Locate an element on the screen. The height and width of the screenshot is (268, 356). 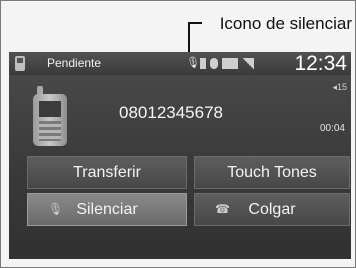
transfer-button: Transferir is located at coordinates (107, 172).